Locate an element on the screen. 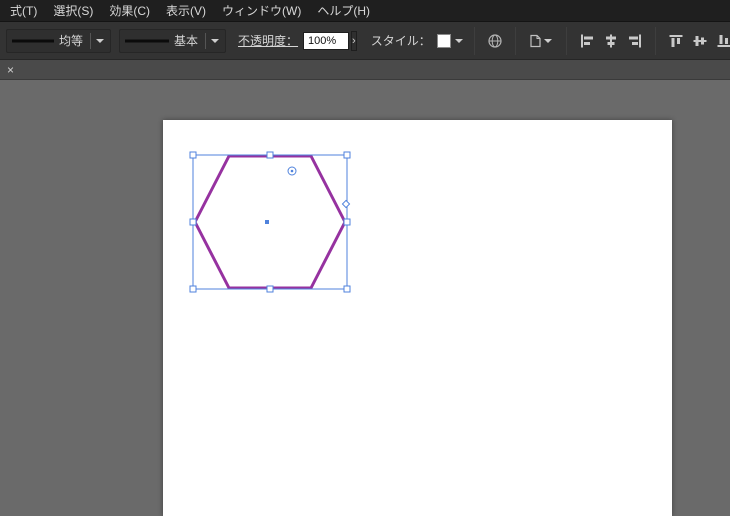  globe-icon is located at coordinates (495, 40).